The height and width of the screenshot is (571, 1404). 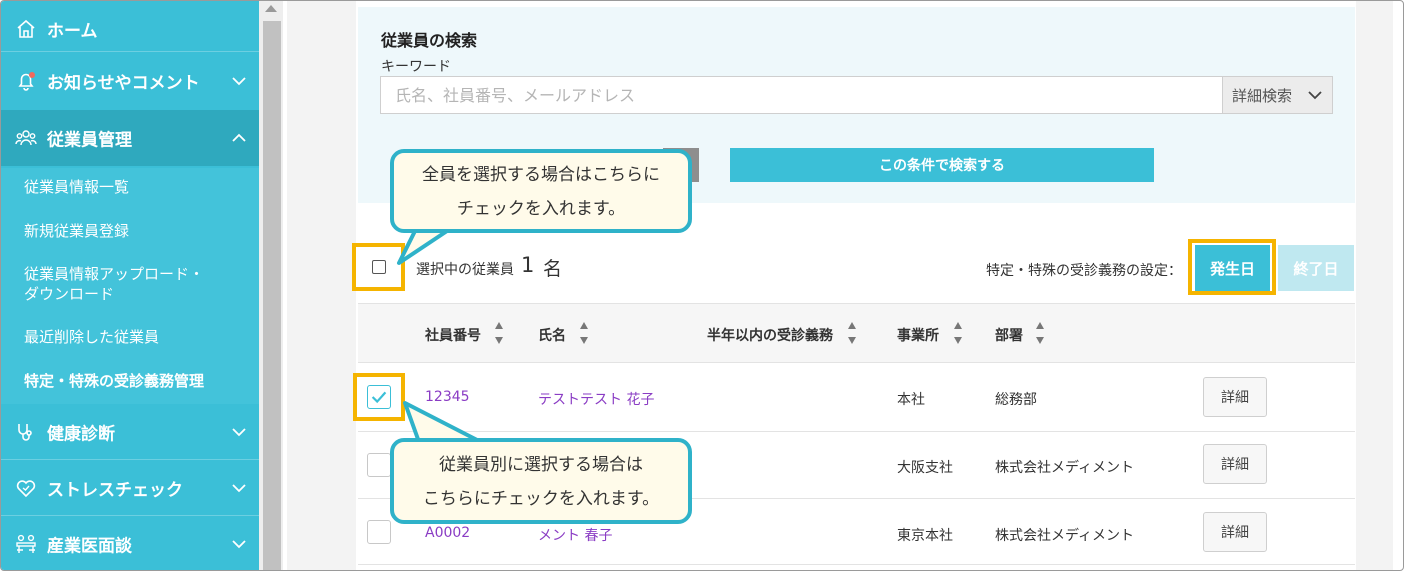 What do you see at coordinates (770, 335) in the screenshot?
I see `column-header-obligation: 半年以内の受診義務` at bounding box center [770, 335].